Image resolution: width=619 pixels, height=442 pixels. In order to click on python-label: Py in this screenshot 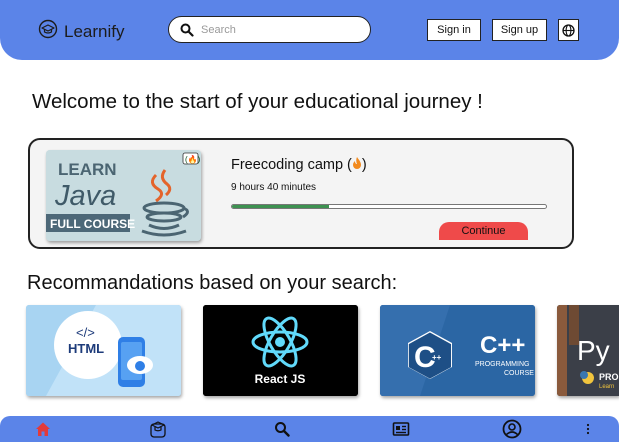, I will do `click(593, 350)`.